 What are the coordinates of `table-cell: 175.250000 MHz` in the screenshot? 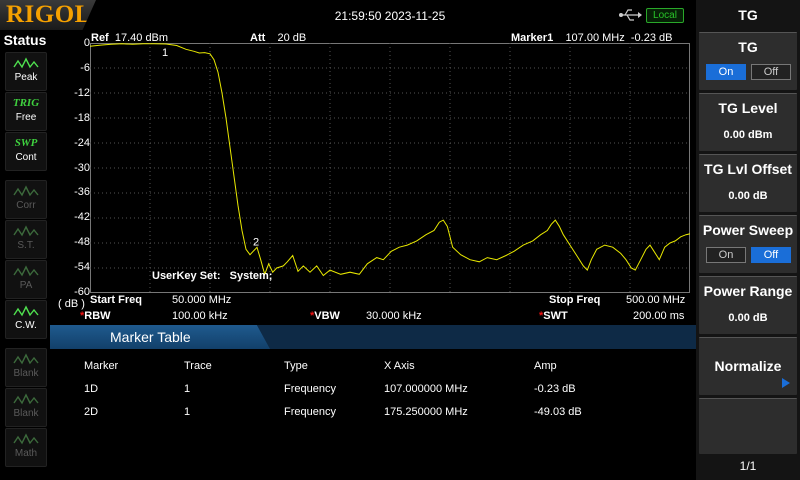 It's located at (426, 412).